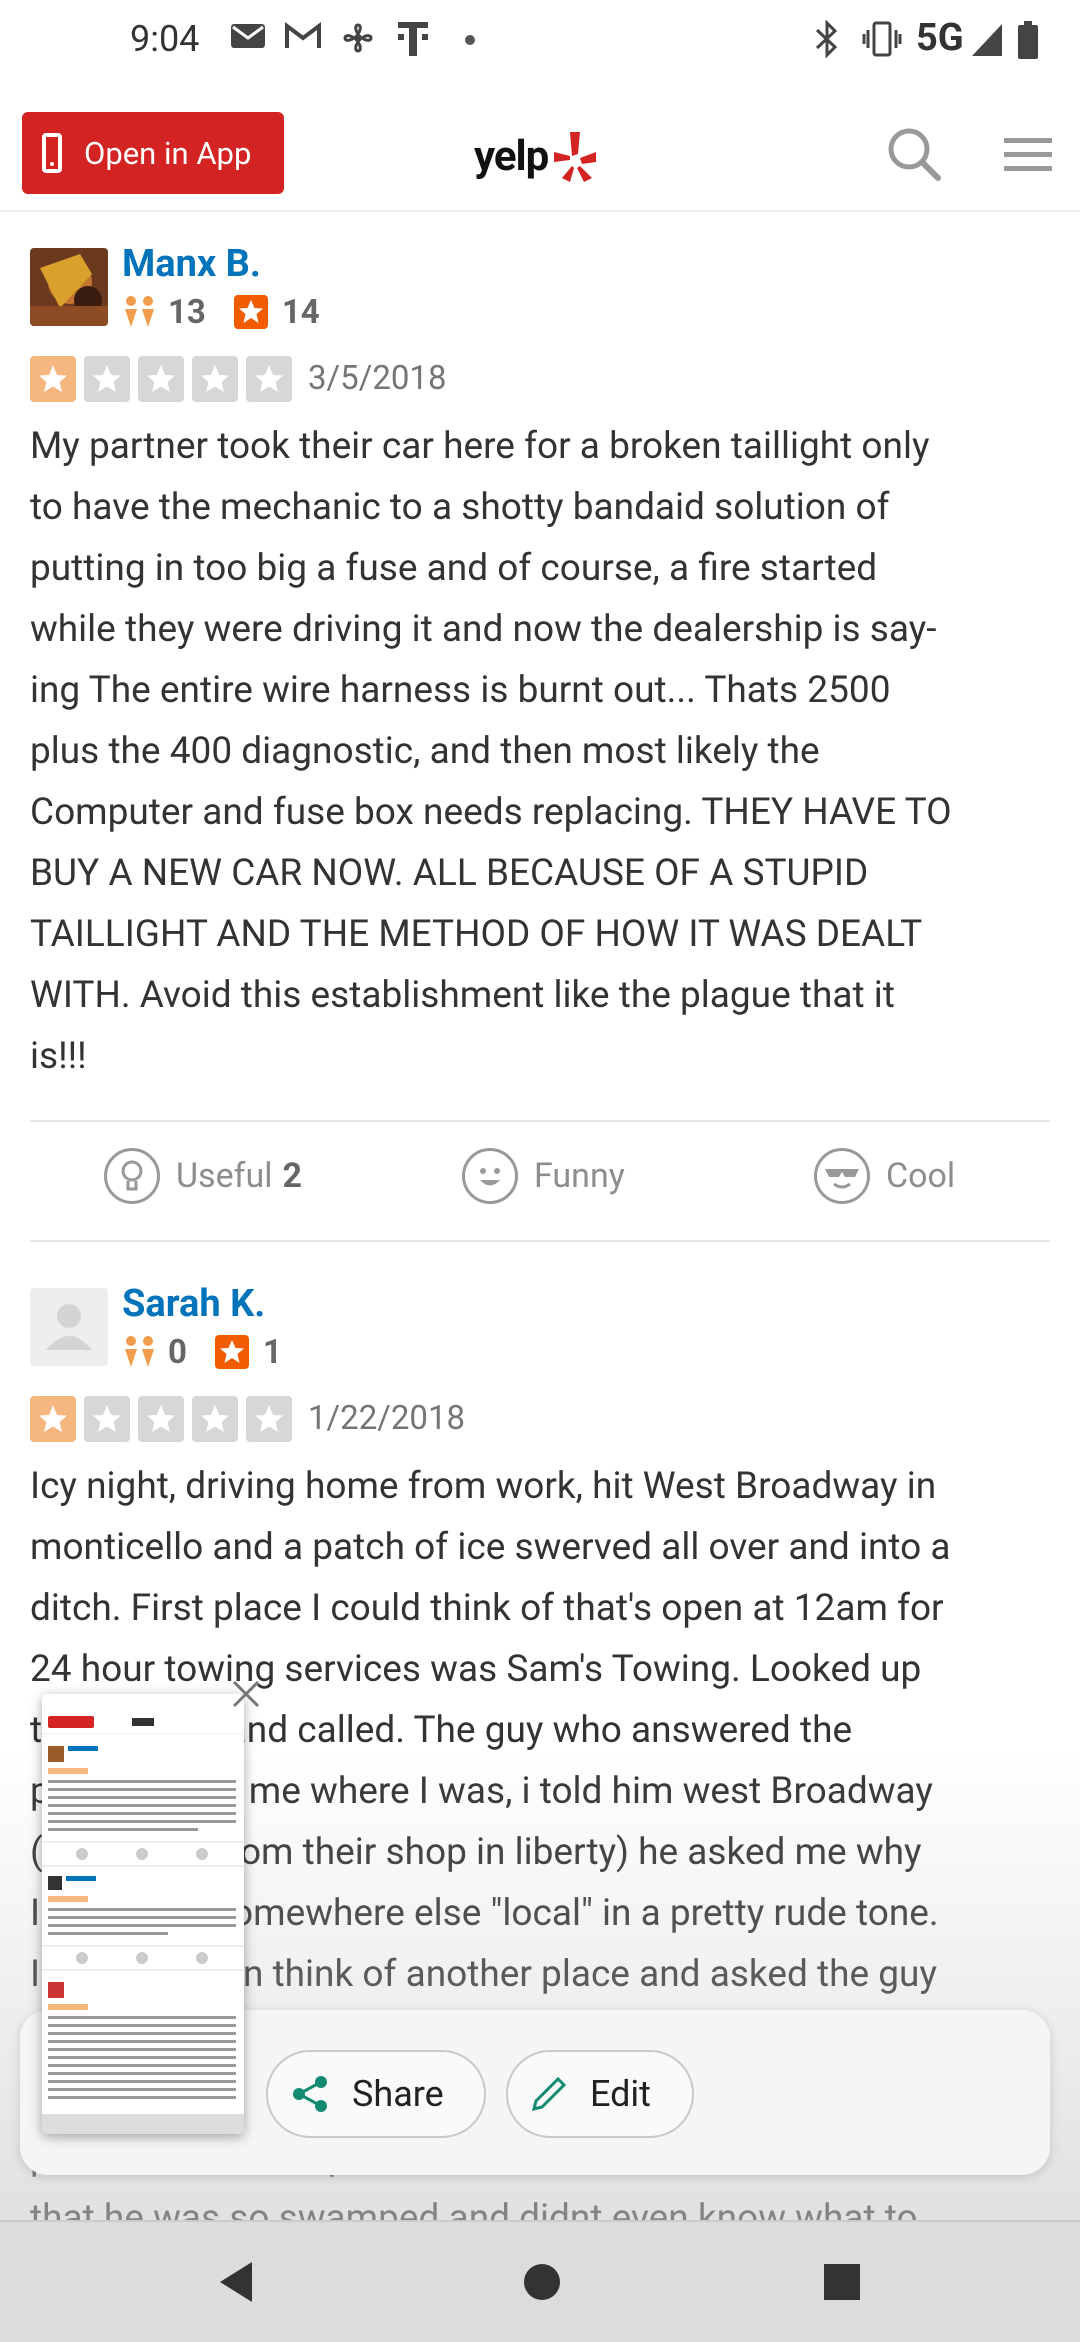 The width and height of the screenshot is (1080, 2342). What do you see at coordinates (842, 1176) in the screenshot?
I see `sunglasses-icon` at bounding box center [842, 1176].